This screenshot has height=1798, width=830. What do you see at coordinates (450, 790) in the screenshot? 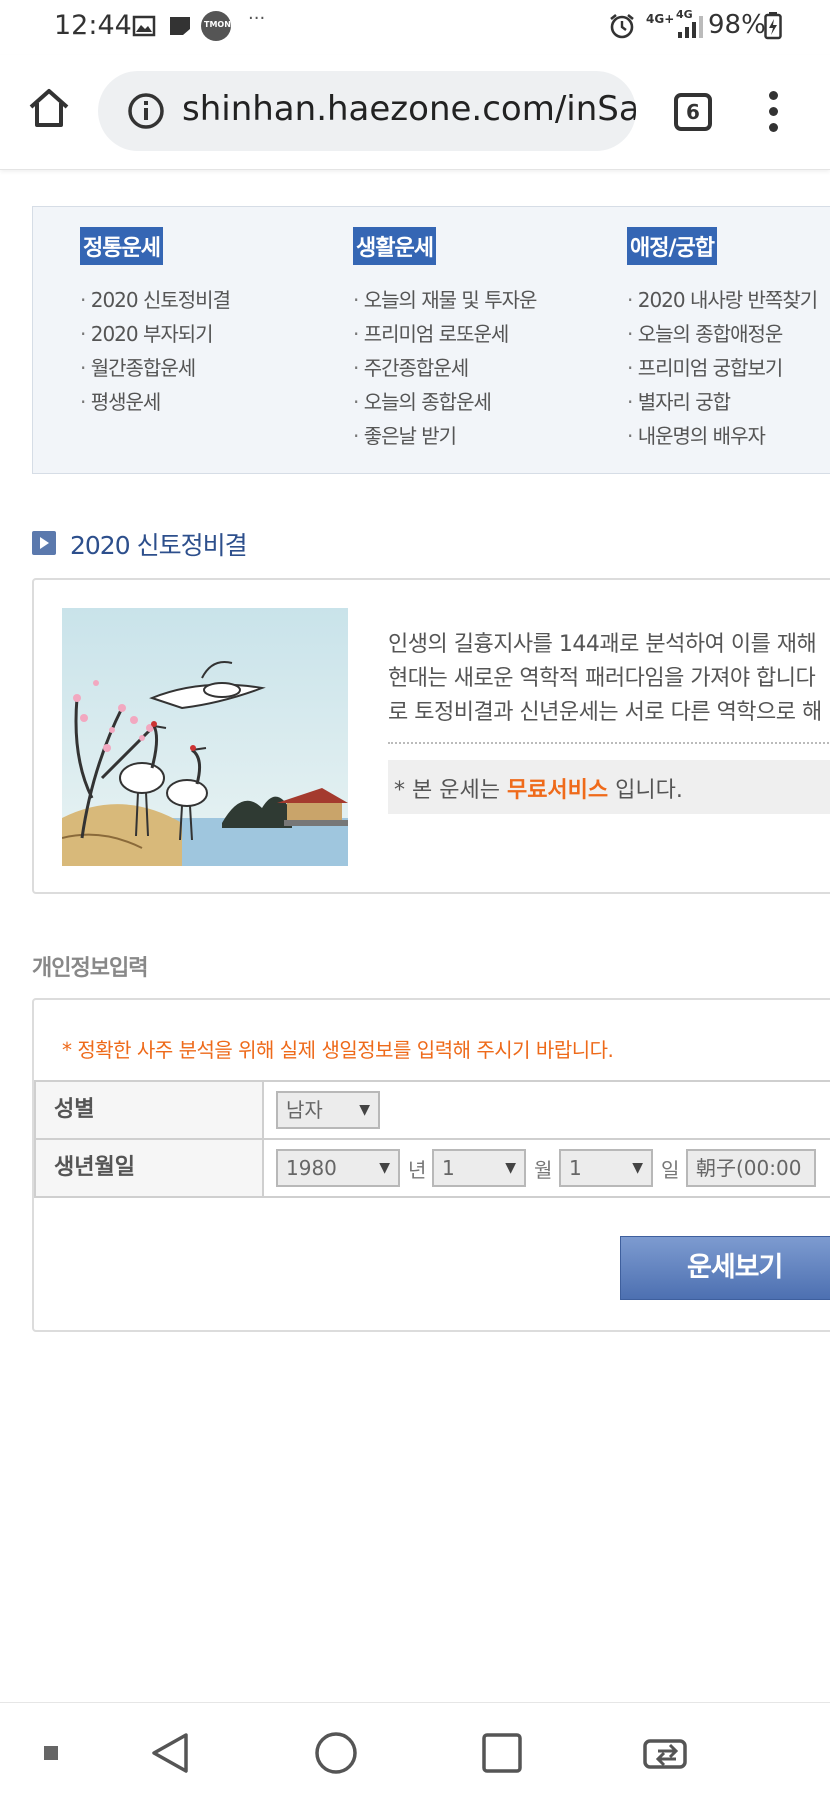
I see `free-prefix: * 본 운세는` at bounding box center [450, 790].